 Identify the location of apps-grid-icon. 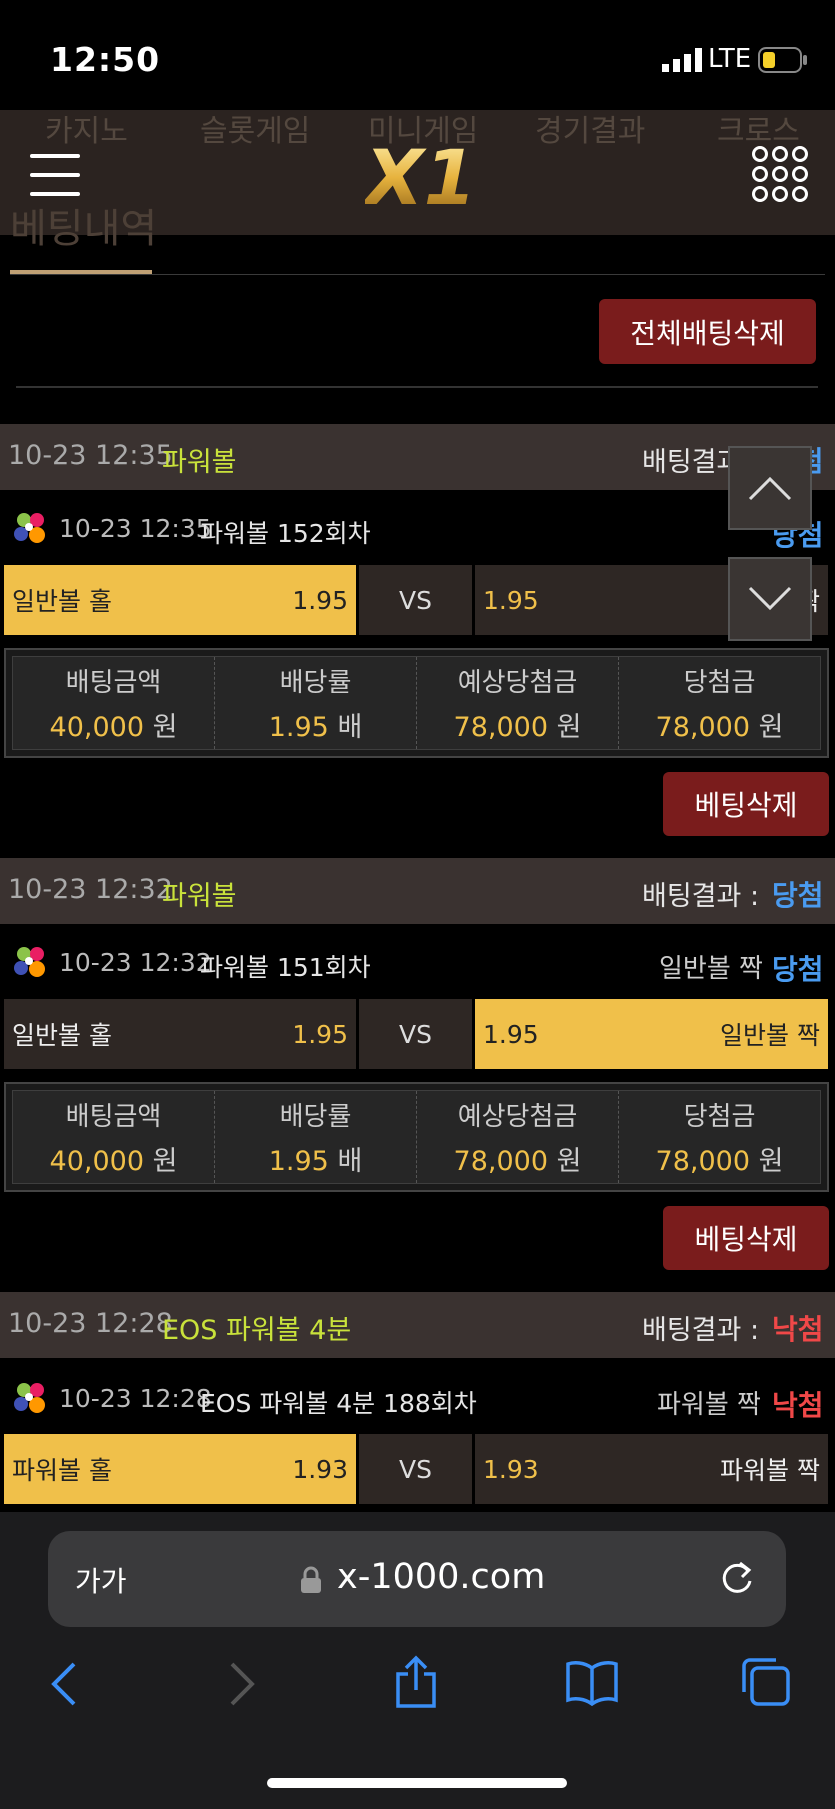
(780, 174).